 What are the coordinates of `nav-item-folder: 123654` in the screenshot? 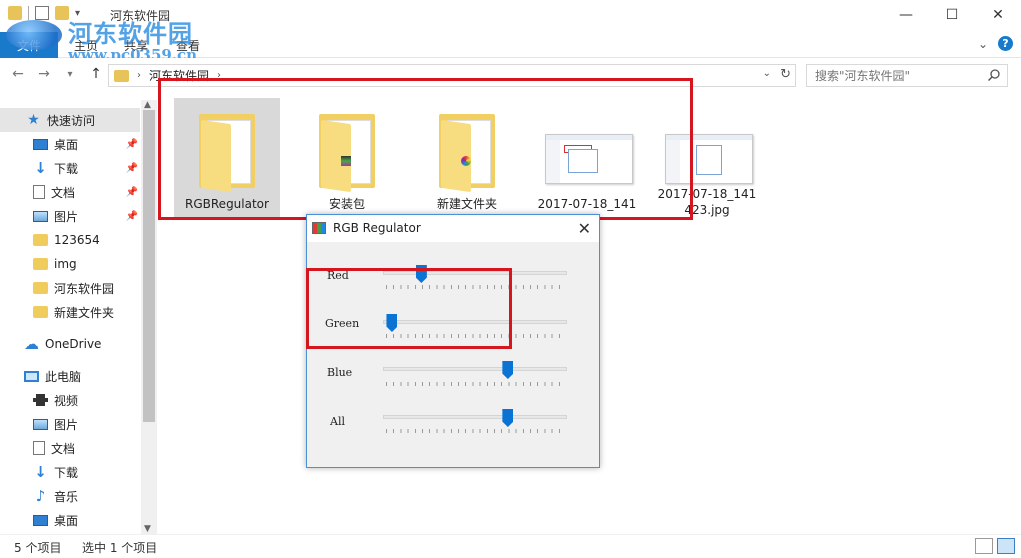 It's located at (70, 240).